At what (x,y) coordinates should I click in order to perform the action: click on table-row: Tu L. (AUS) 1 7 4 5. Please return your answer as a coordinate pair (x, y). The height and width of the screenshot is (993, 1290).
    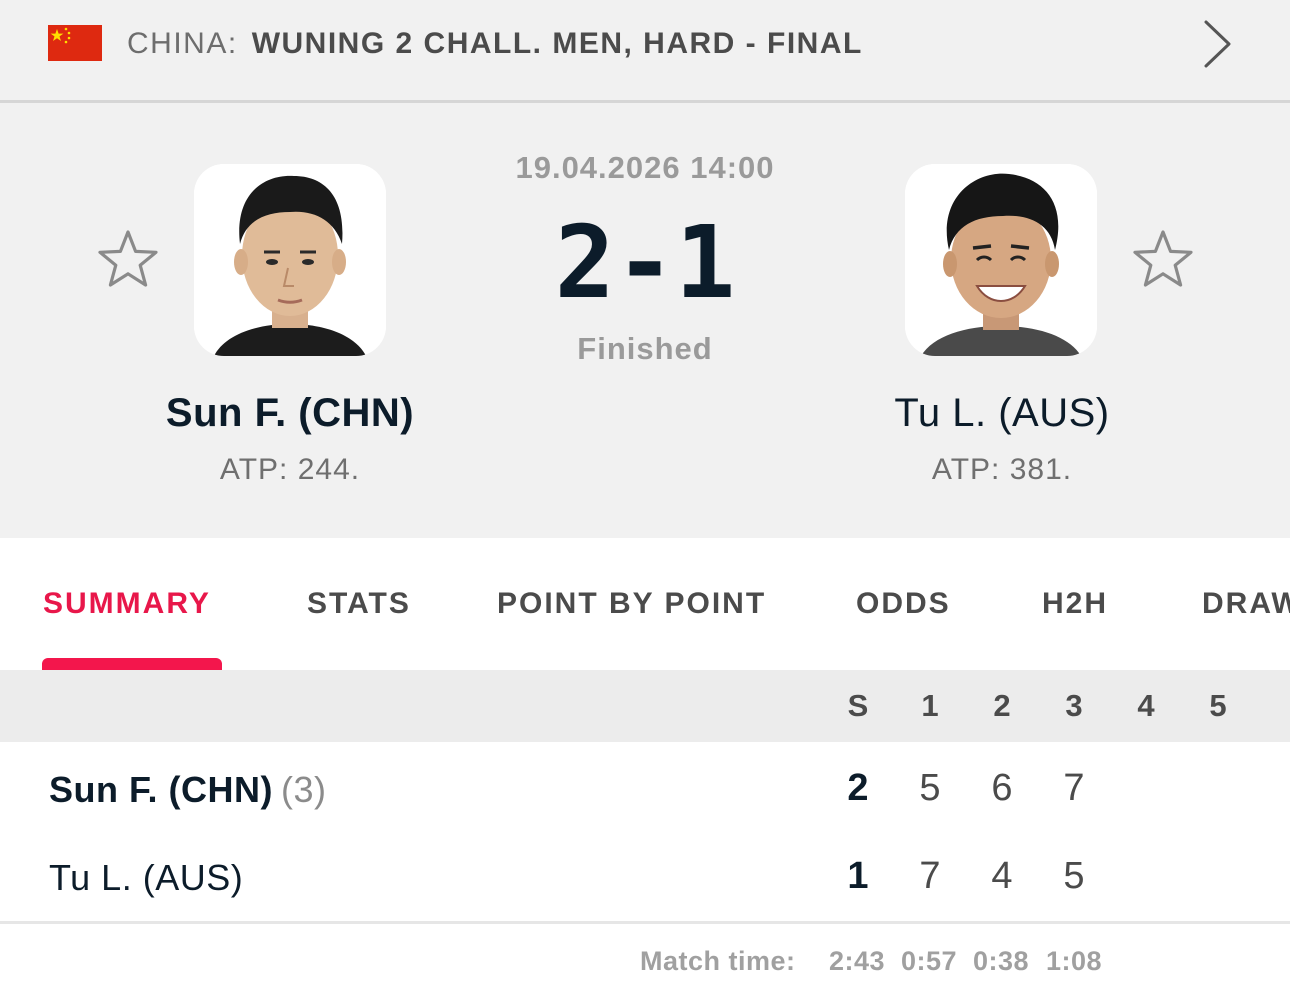
    Looking at the image, I should click on (645, 877).